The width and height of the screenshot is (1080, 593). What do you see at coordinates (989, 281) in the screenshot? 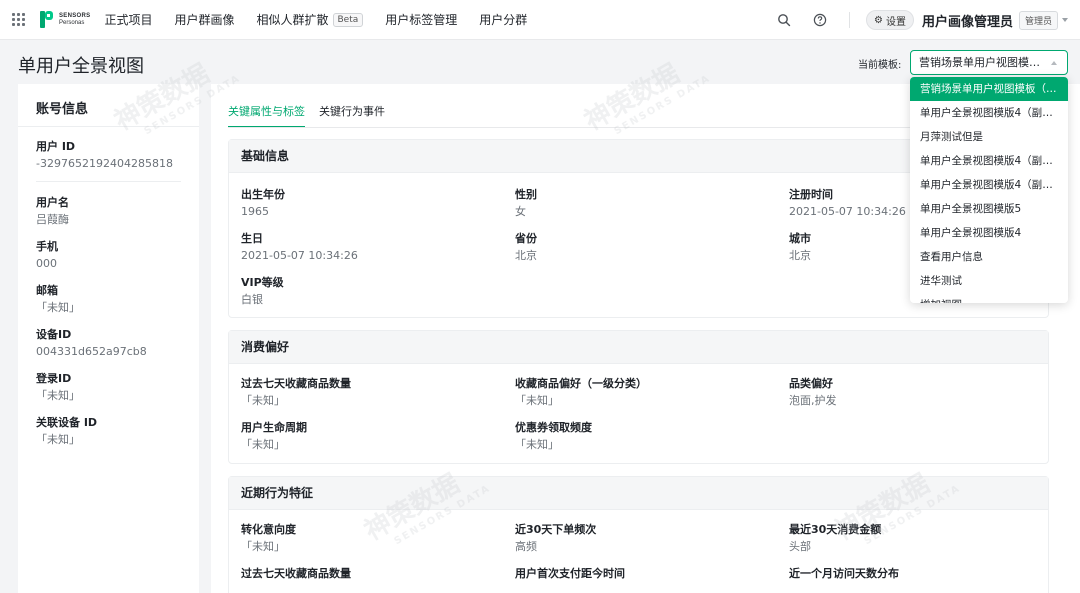
I see `dropdown-option: 进华测试` at bounding box center [989, 281].